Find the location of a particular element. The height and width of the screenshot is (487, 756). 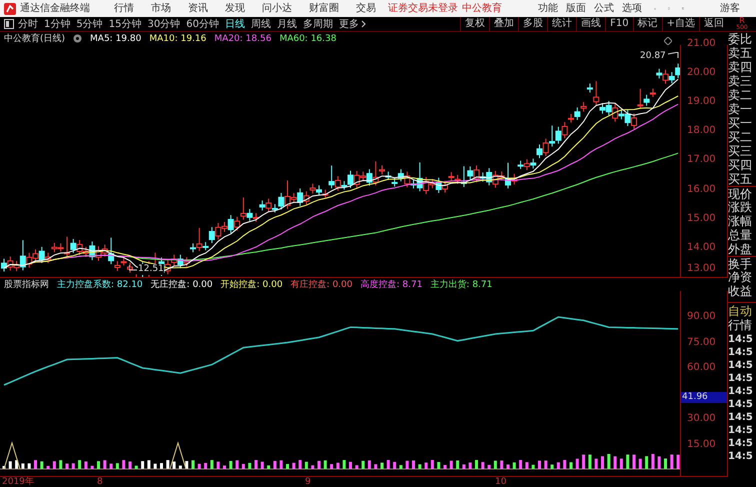

current-value-marker: 41.96 is located at coordinates (704, 397).